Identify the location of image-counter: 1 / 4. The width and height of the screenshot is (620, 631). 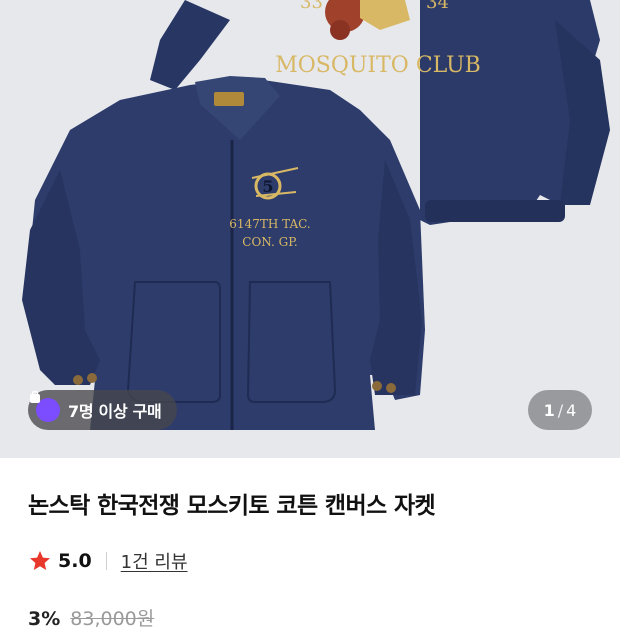
(560, 410).